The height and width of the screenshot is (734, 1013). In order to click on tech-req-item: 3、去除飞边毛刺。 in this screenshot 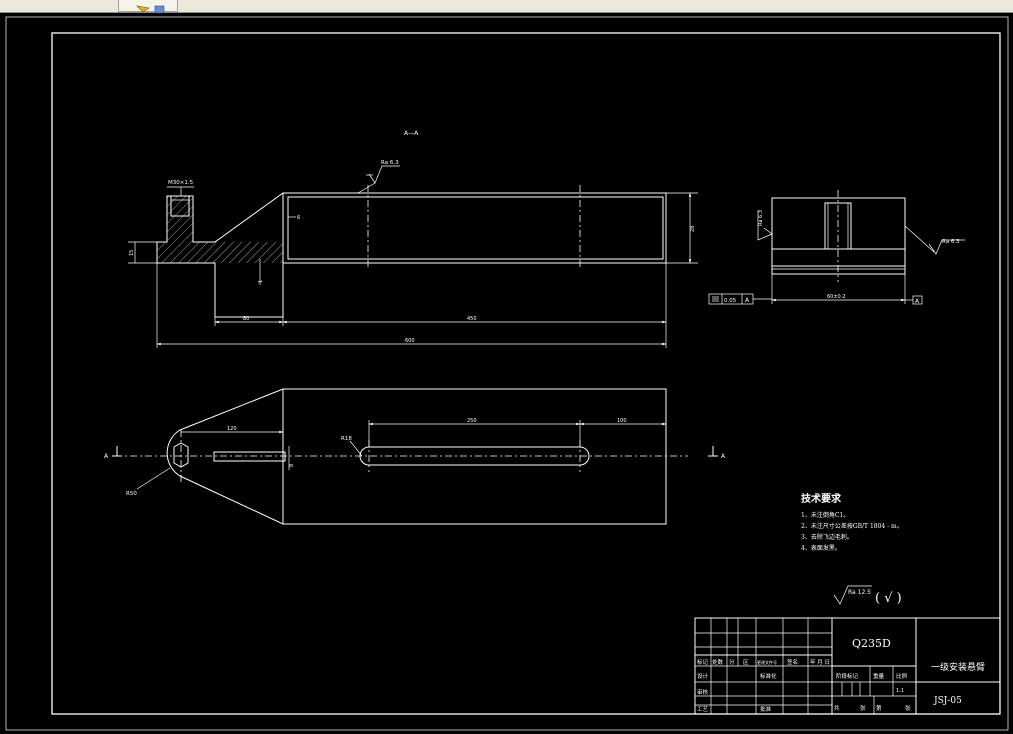, I will do `click(827, 537)`.